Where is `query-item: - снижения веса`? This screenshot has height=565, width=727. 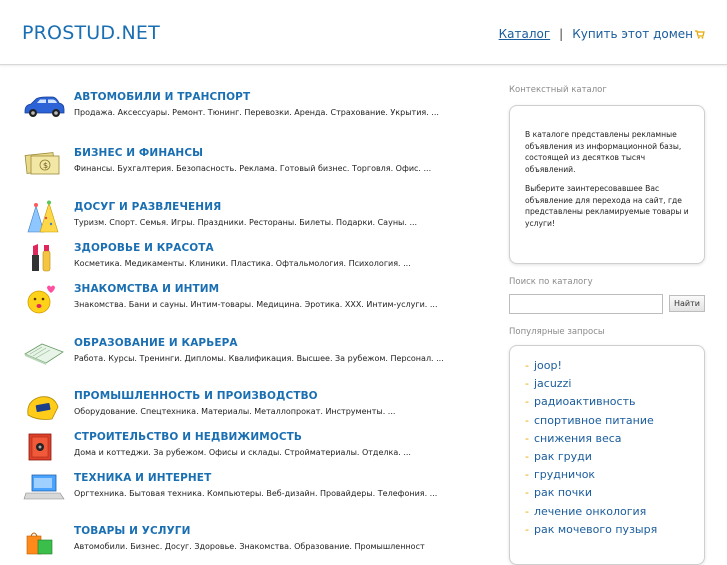
query-item: - снижения веса is located at coordinates (614, 439).